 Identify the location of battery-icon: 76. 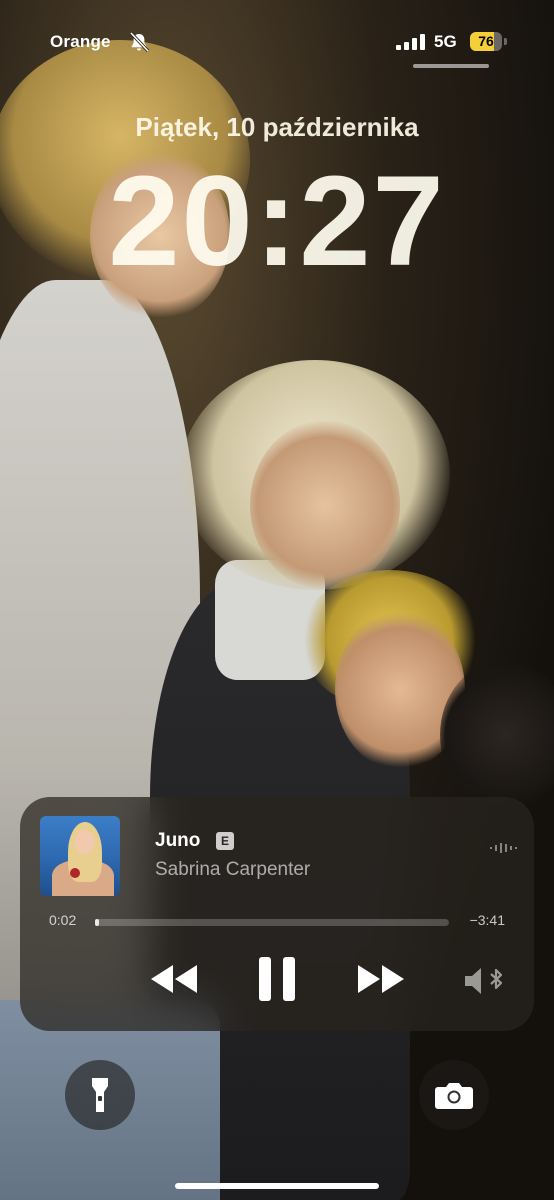
(489, 42).